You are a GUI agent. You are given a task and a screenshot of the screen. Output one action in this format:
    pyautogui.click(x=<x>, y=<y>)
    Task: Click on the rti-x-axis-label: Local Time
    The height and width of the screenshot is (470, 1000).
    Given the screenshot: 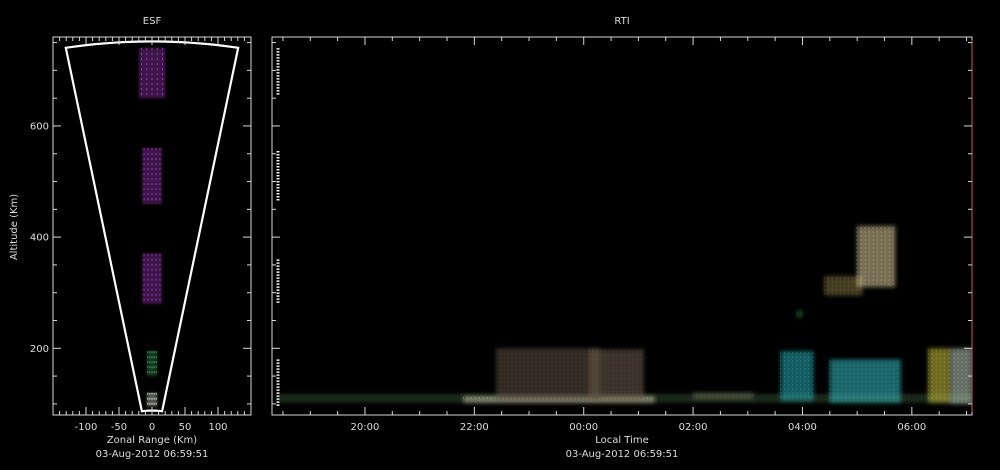 What is the action you would take?
    pyautogui.click(x=622, y=440)
    